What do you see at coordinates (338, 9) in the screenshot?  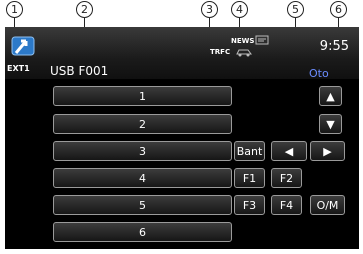 I see `callout-6: 6` at bounding box center [338, 9].